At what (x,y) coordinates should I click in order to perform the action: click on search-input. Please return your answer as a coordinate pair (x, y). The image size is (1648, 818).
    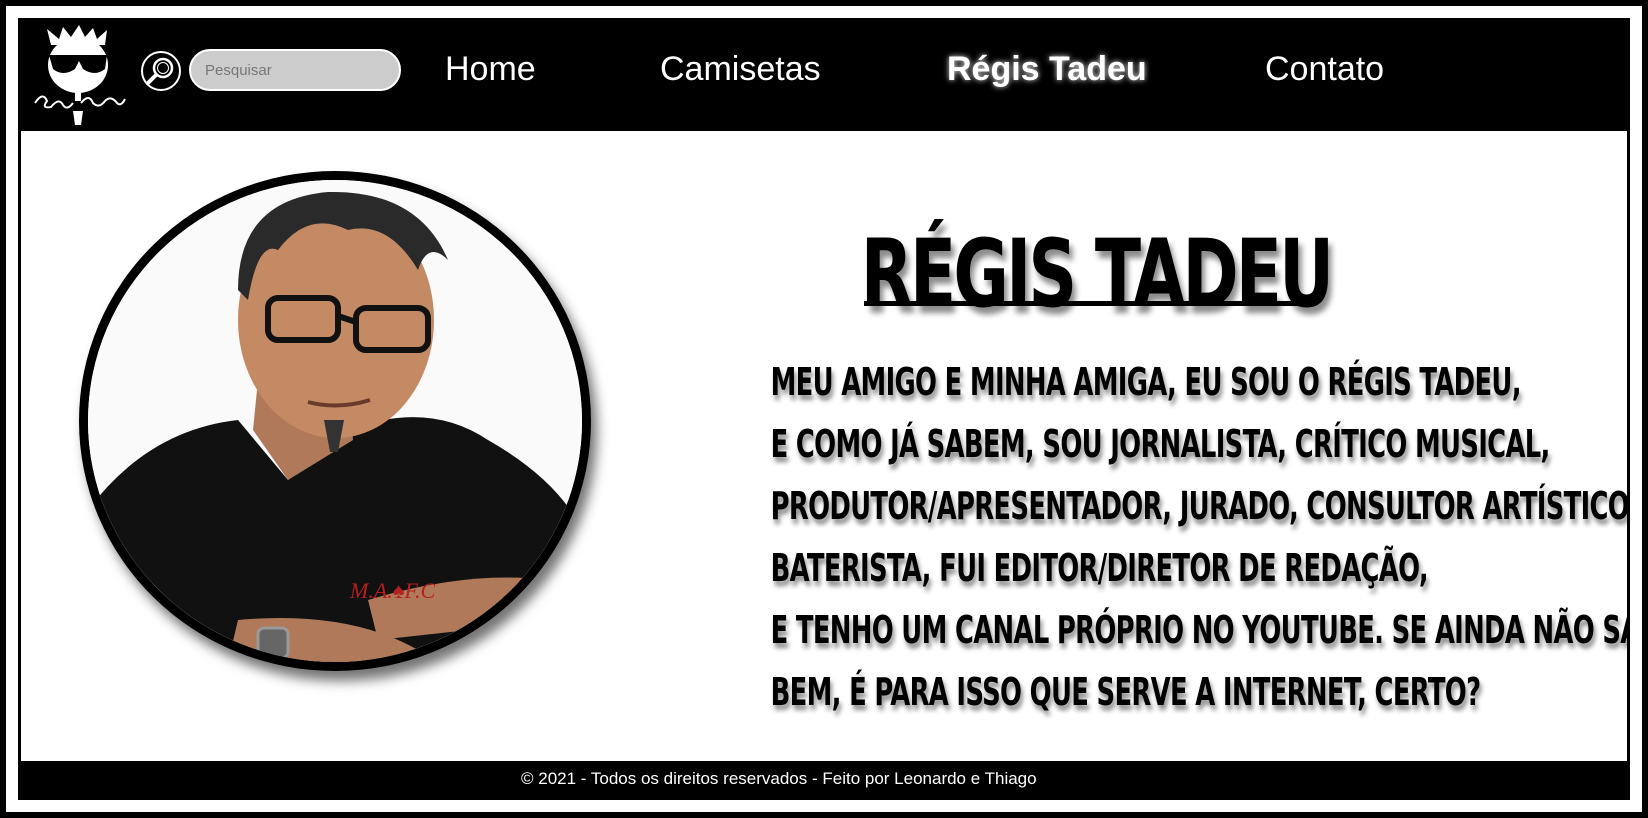
    Looking at the image, I should click on (295, 70).